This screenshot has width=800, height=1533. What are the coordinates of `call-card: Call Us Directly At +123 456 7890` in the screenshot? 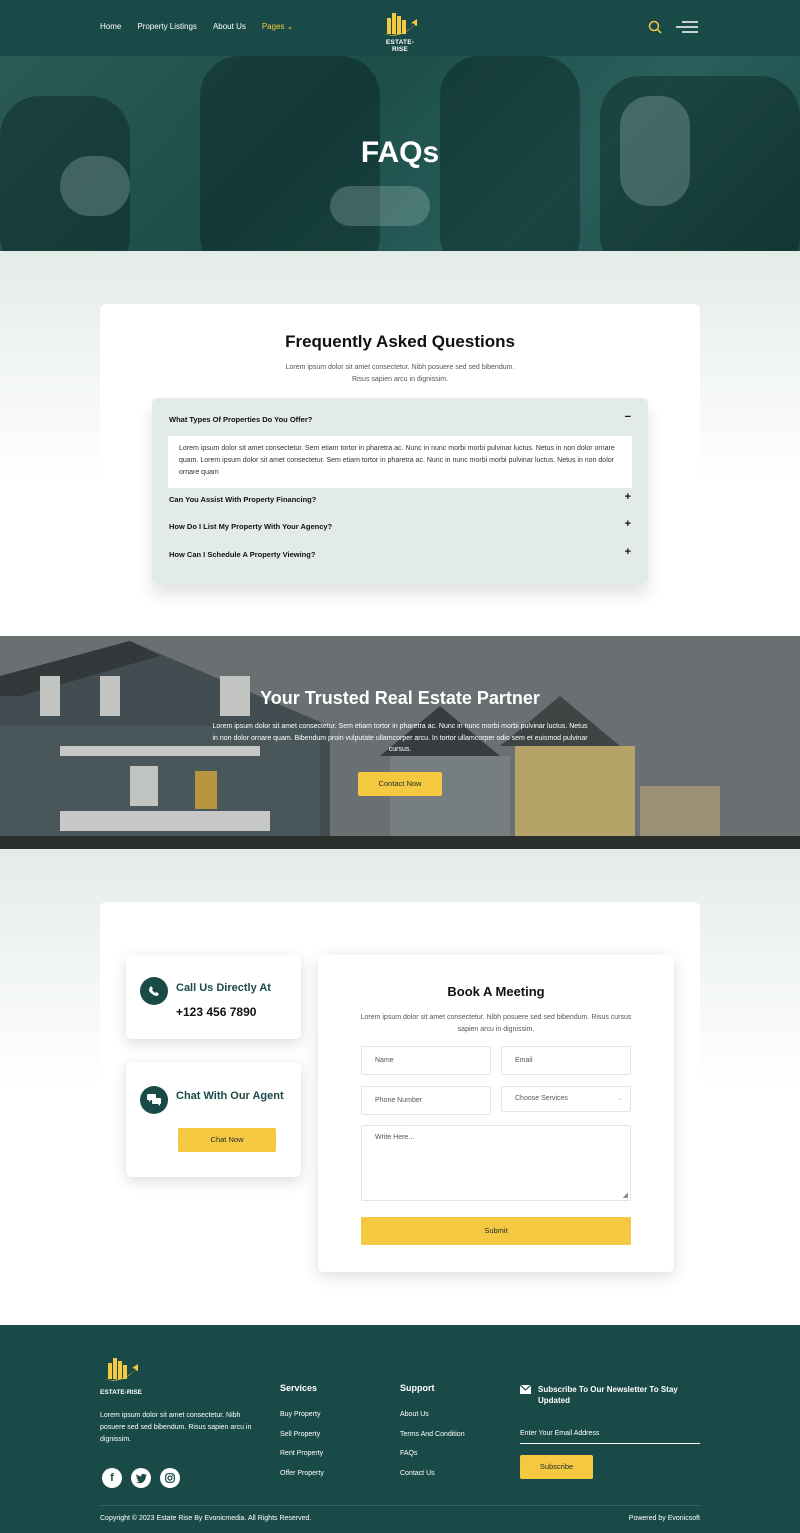 It's located at (213, 997).